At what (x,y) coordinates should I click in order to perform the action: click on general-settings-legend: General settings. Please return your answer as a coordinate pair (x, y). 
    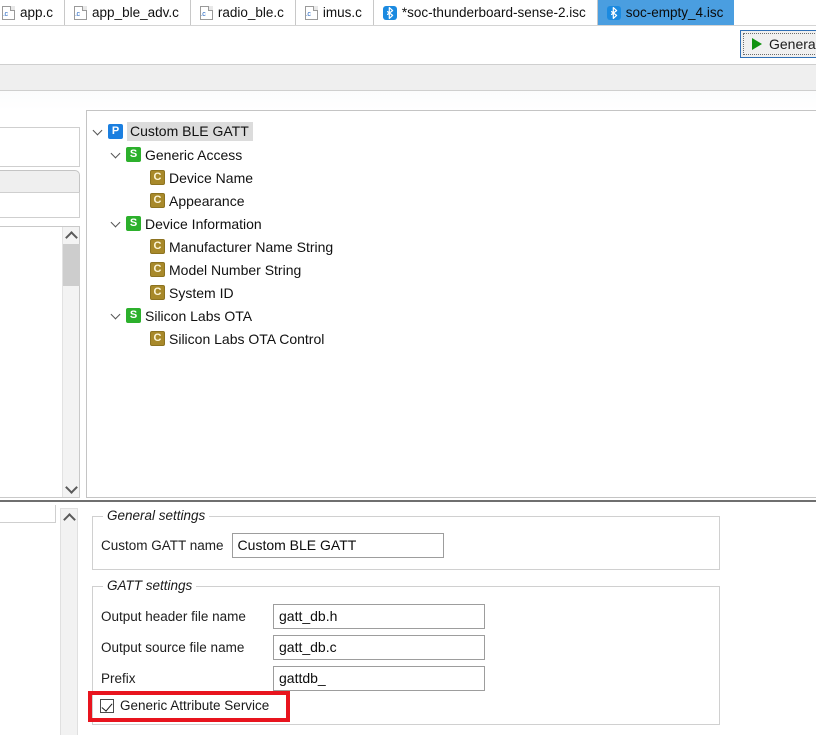
    Looking at the image, I should click on (156, 515).